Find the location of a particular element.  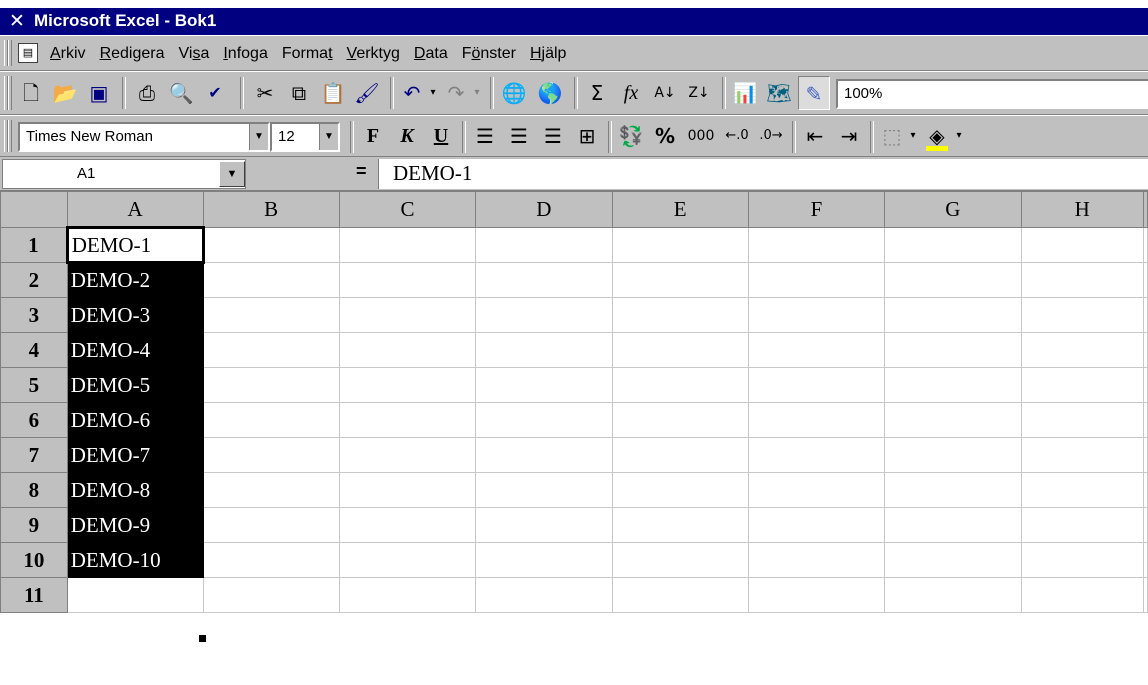

paste-clipboard-icon: 📋 is located at coordinates (333, 93).